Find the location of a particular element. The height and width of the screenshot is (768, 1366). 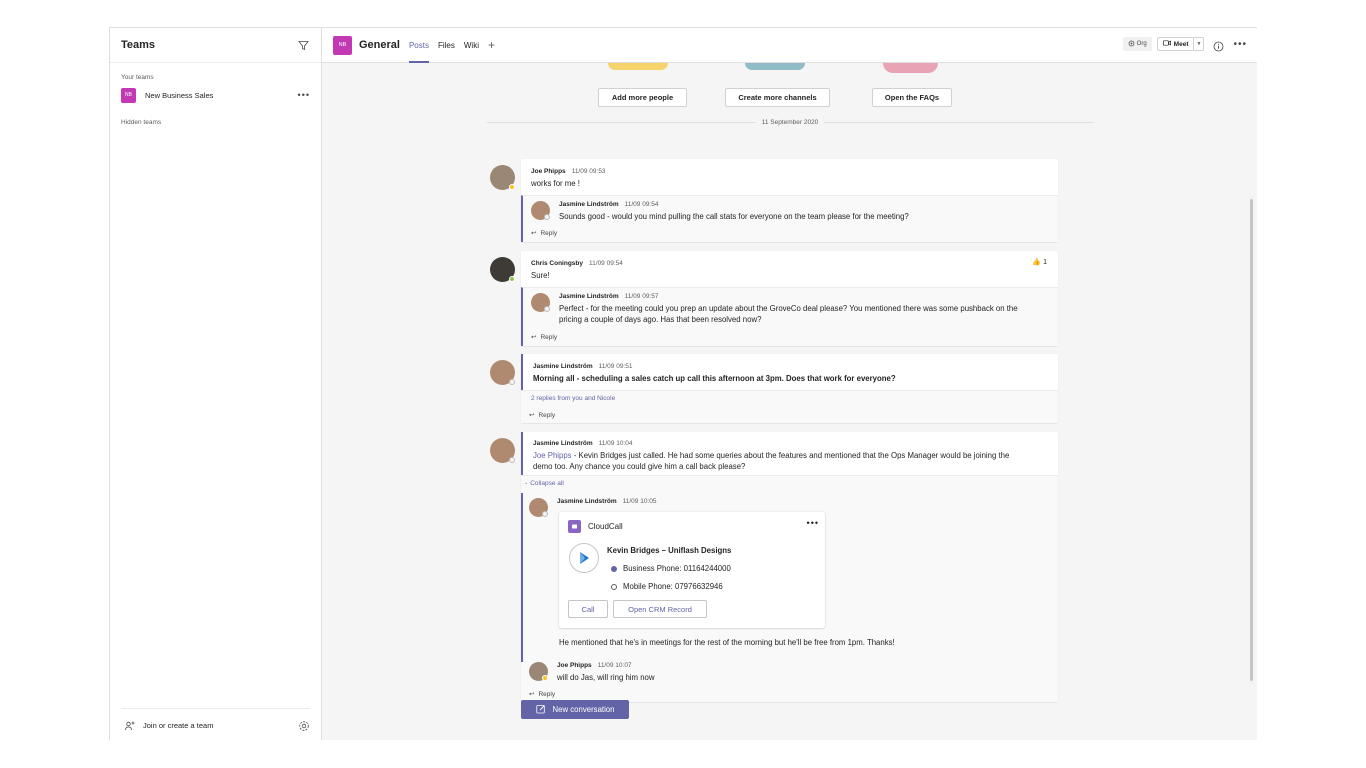

add-more-people-button: Add more people is located at coordinates (642, 97).